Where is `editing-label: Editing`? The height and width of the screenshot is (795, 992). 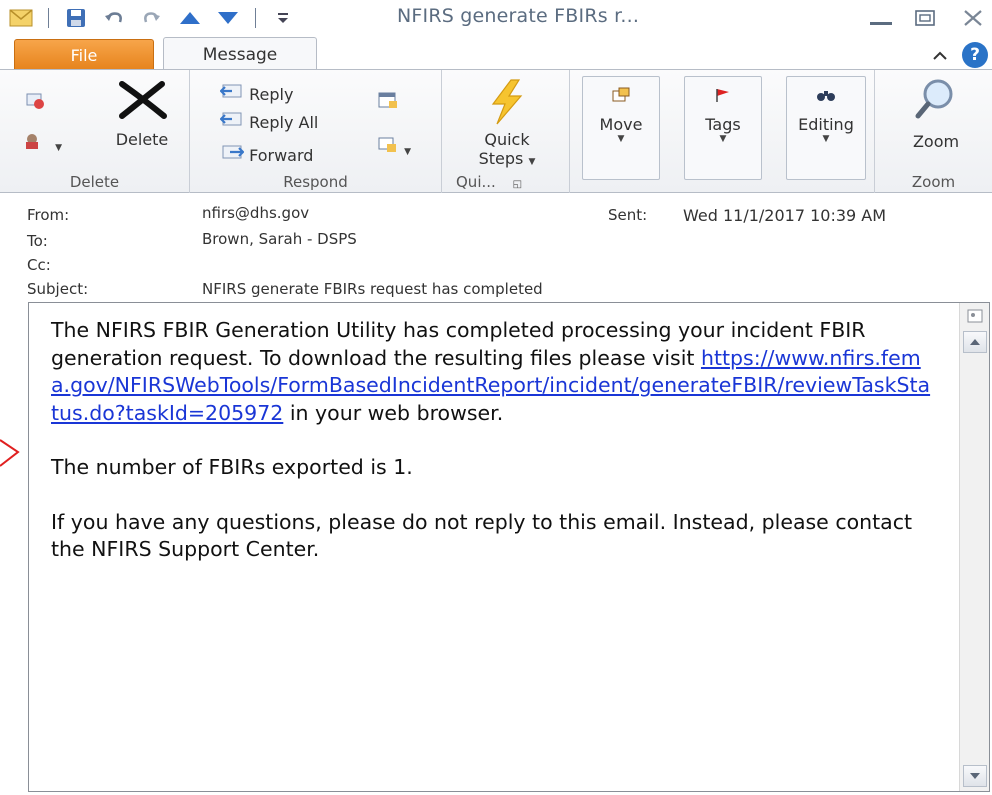
editing-label: Editing is located at coordinates (826, 124).